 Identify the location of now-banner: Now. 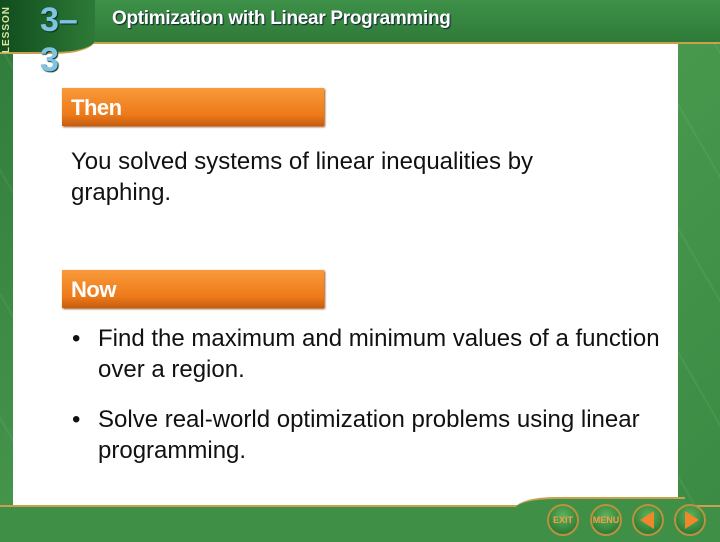
(193, 289).